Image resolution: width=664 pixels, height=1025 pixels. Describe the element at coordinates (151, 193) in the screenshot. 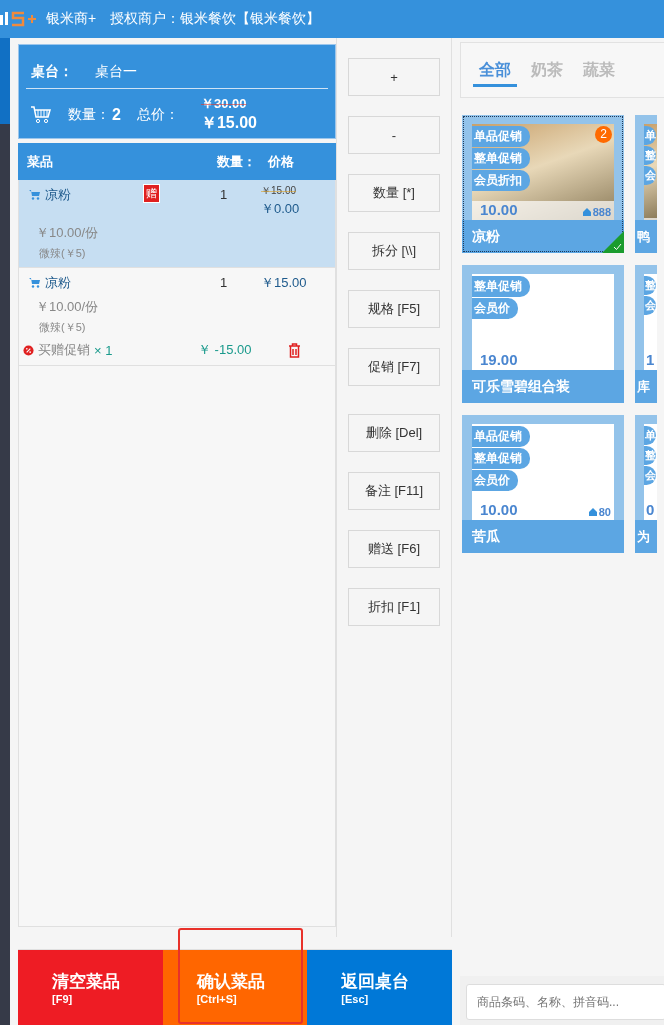

I see `gift-badge: 赠` at that location.